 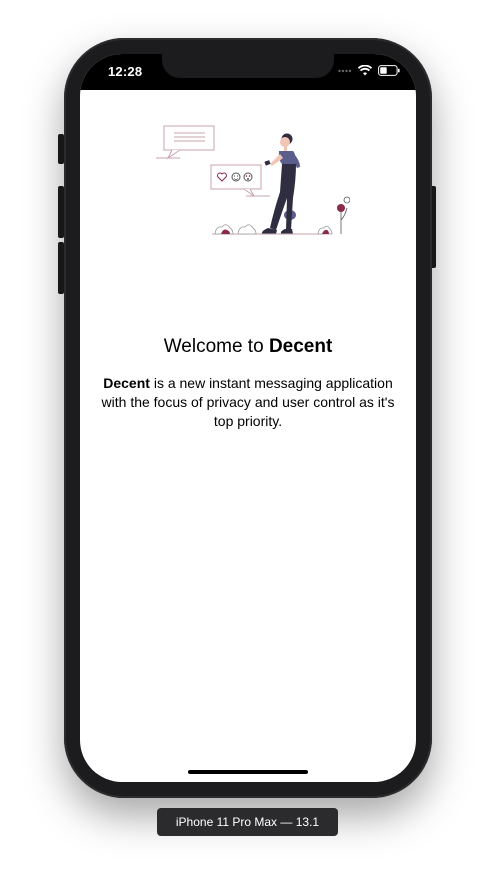 I want to click on flower-icon, so click(x=343, y=215).